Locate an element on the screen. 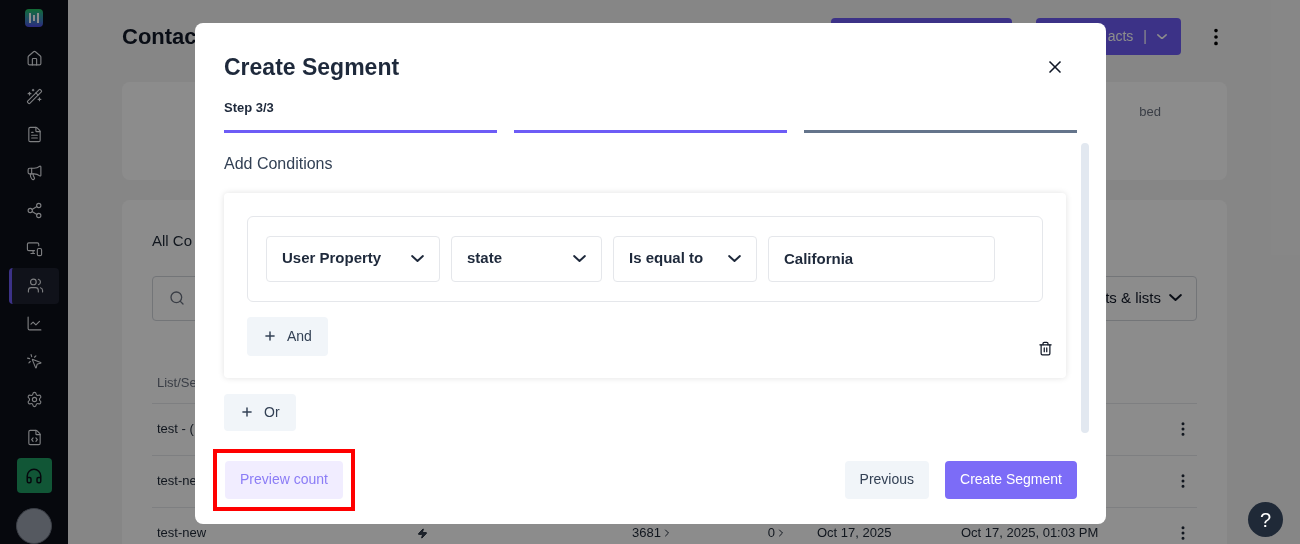  logo-icon is located at coordinates (34, 18).